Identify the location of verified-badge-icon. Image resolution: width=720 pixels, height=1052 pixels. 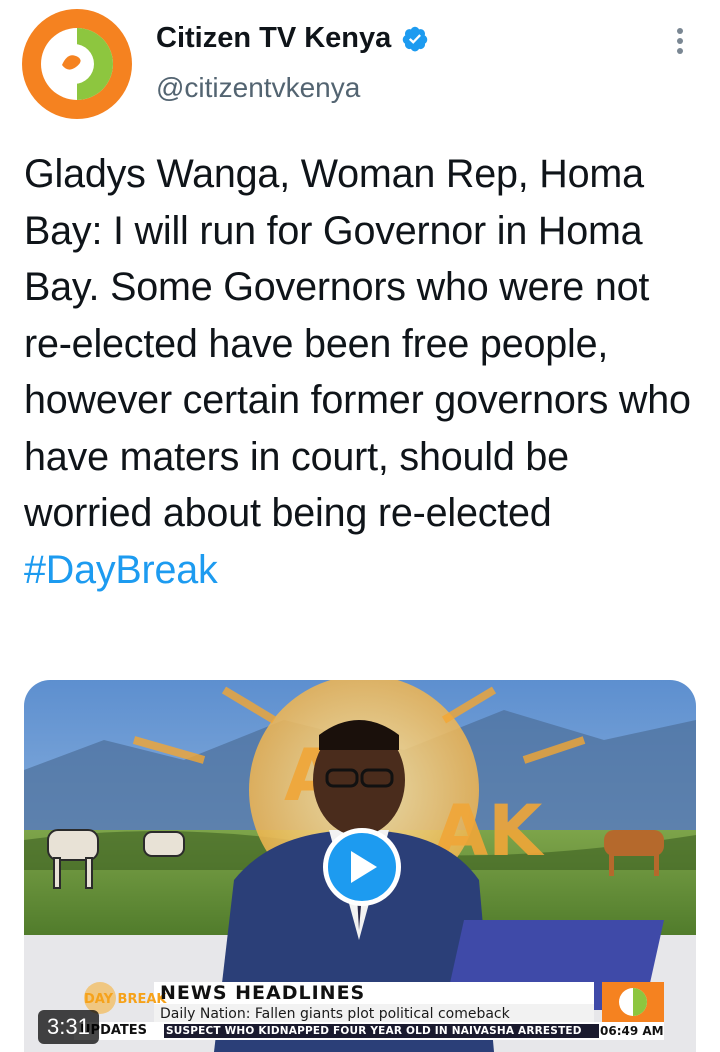
(415, 38).